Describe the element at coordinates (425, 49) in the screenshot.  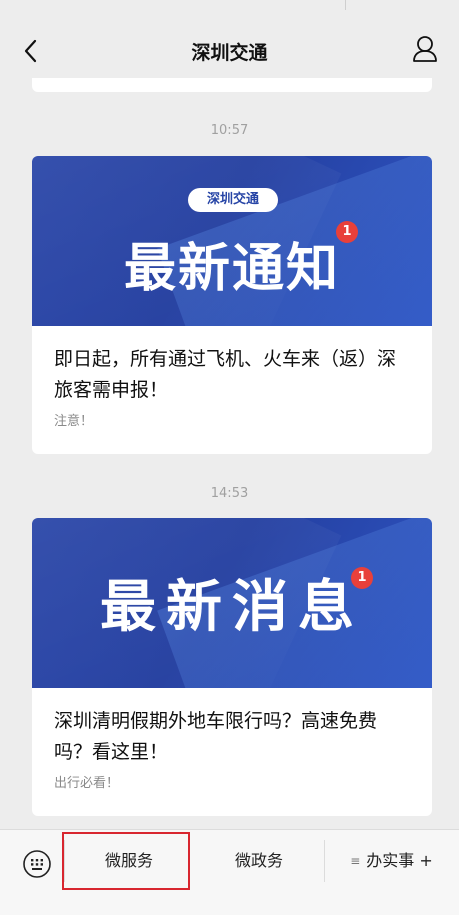
I see `user-icon` at that location.